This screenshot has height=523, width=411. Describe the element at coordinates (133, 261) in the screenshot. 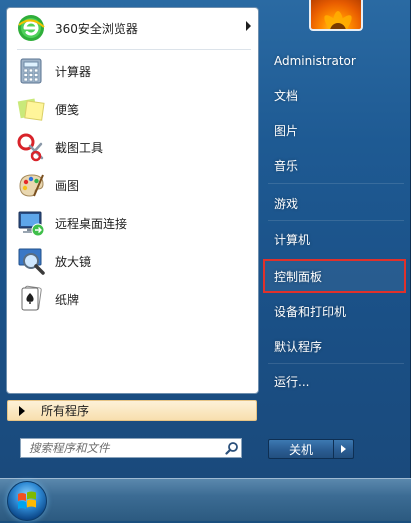

I see `app-item-magnifier: 放大镜` at that location.